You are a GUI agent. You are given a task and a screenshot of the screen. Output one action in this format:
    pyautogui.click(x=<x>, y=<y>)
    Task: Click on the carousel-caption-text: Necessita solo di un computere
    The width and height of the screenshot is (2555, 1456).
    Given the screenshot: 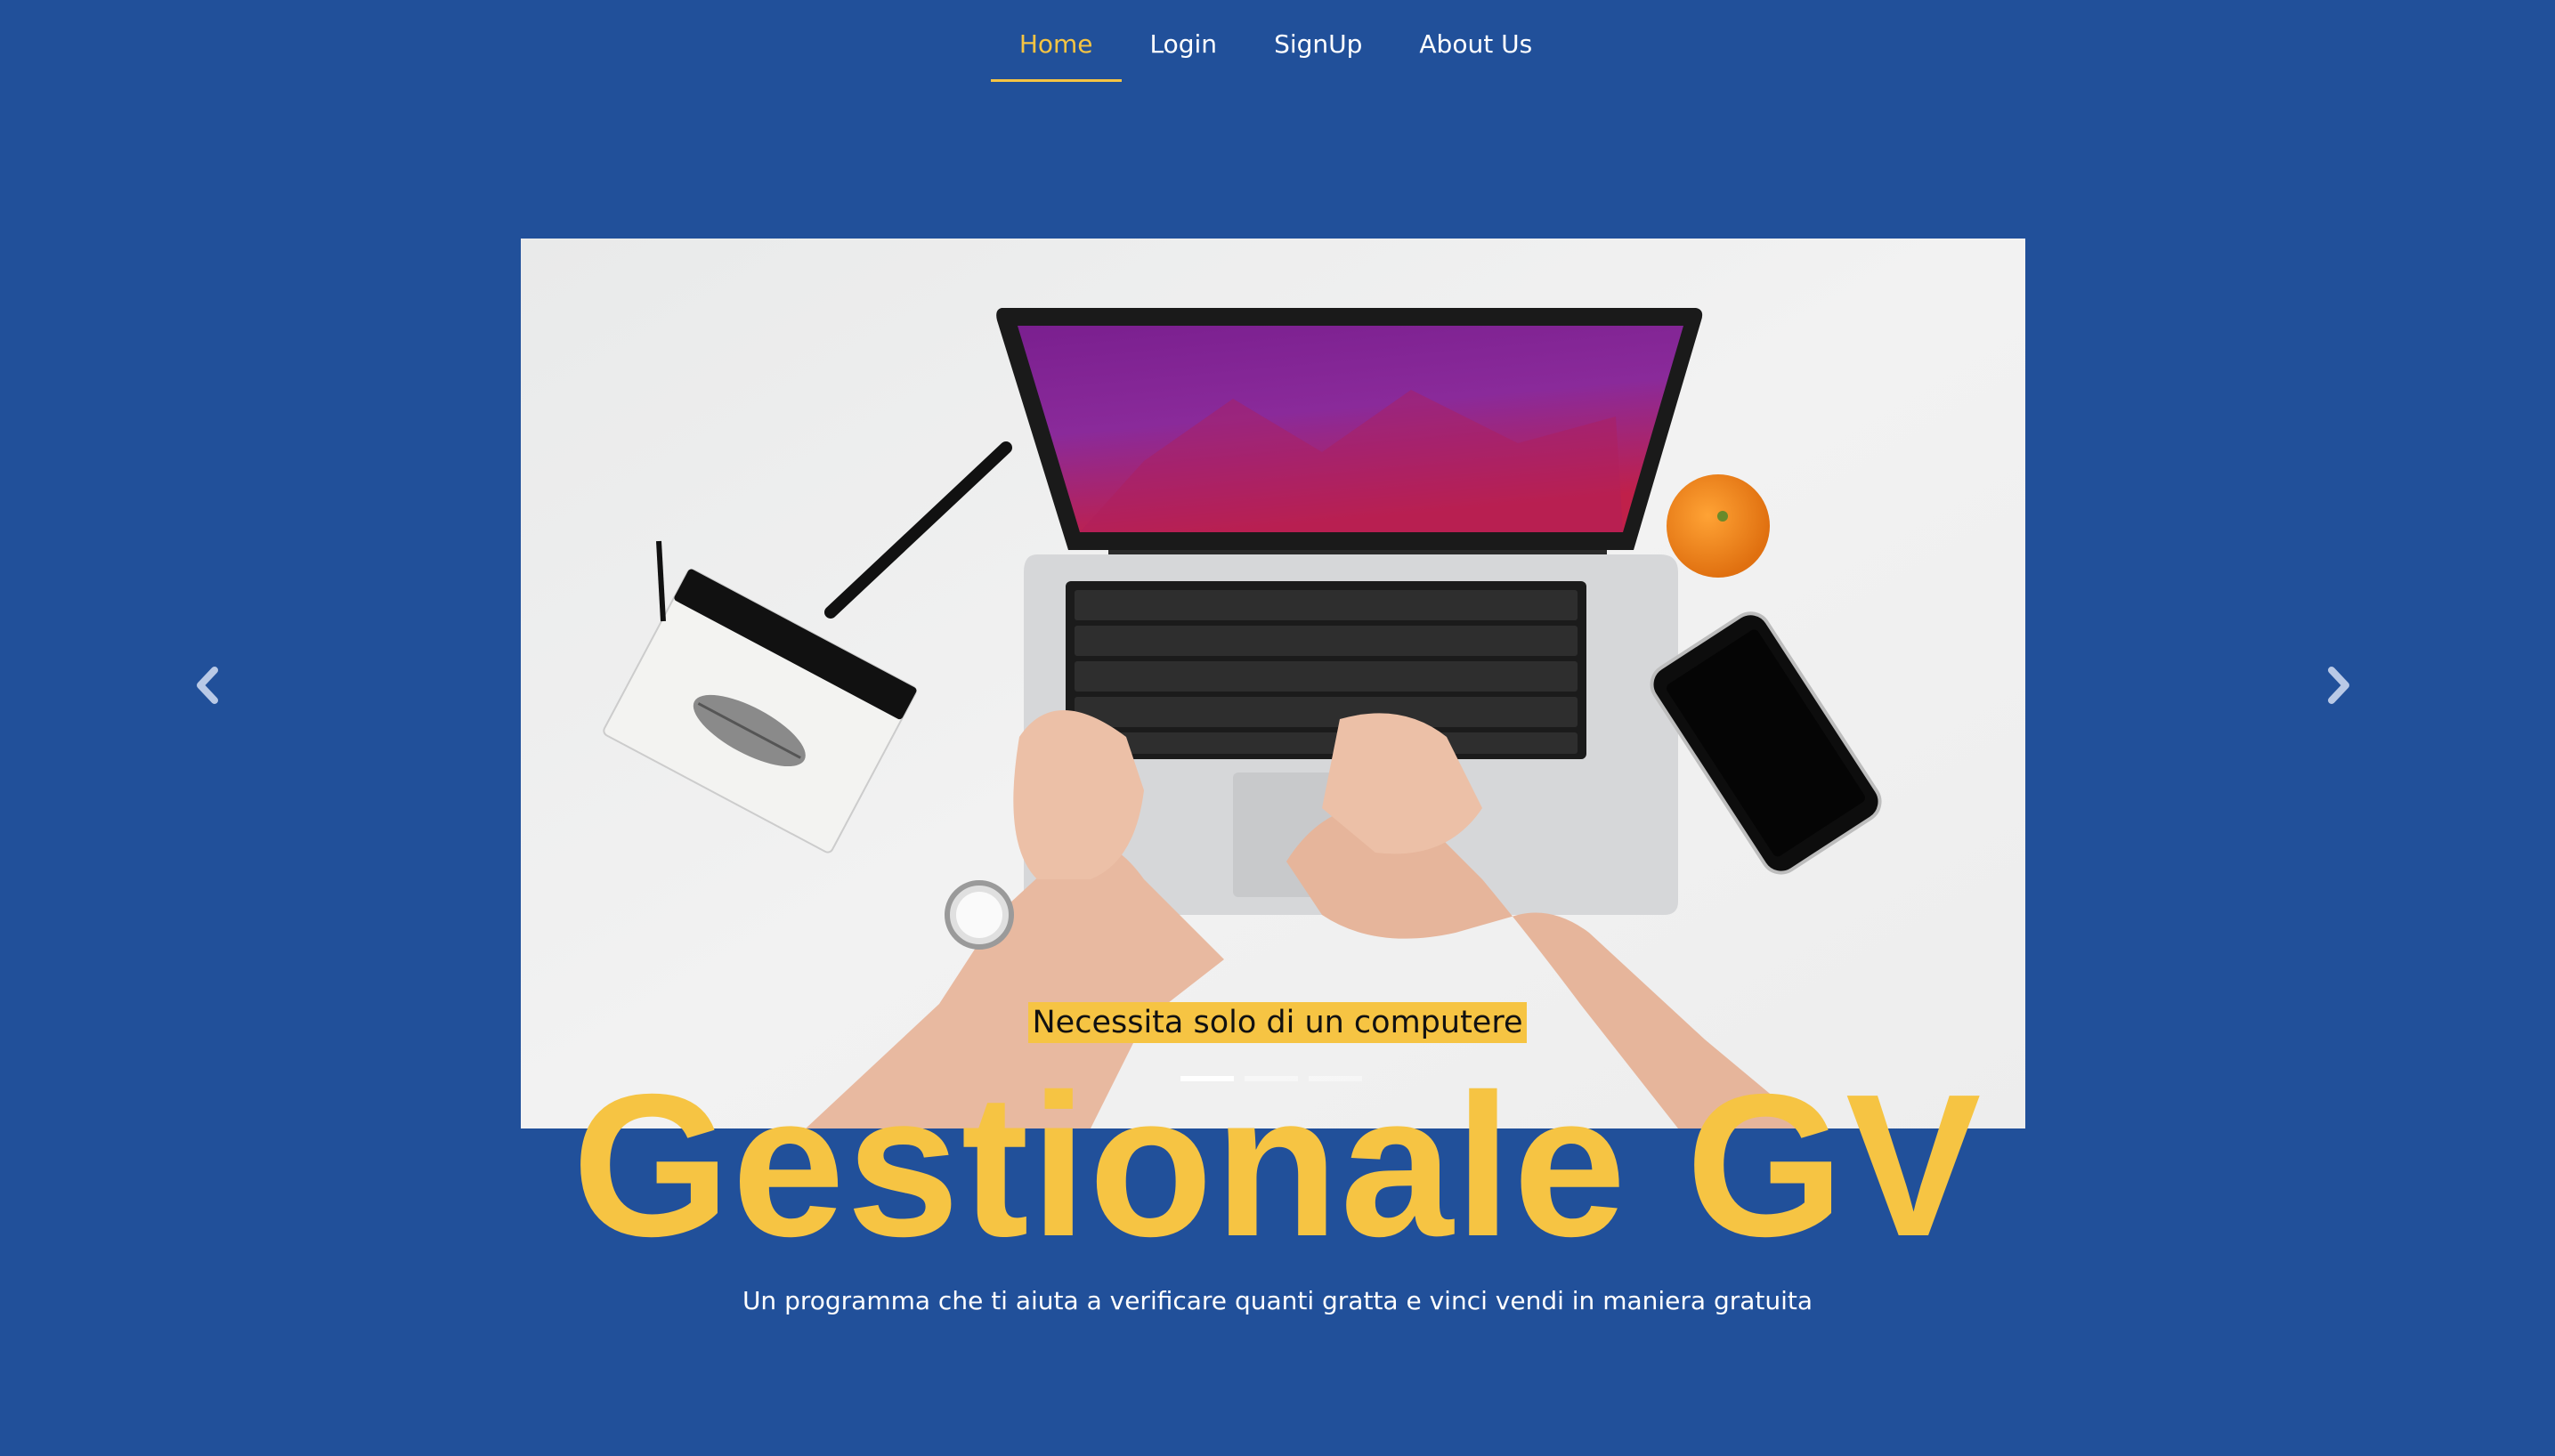 What is the action you would take?
    pyautogui.click(x=1277, y=1022)
    